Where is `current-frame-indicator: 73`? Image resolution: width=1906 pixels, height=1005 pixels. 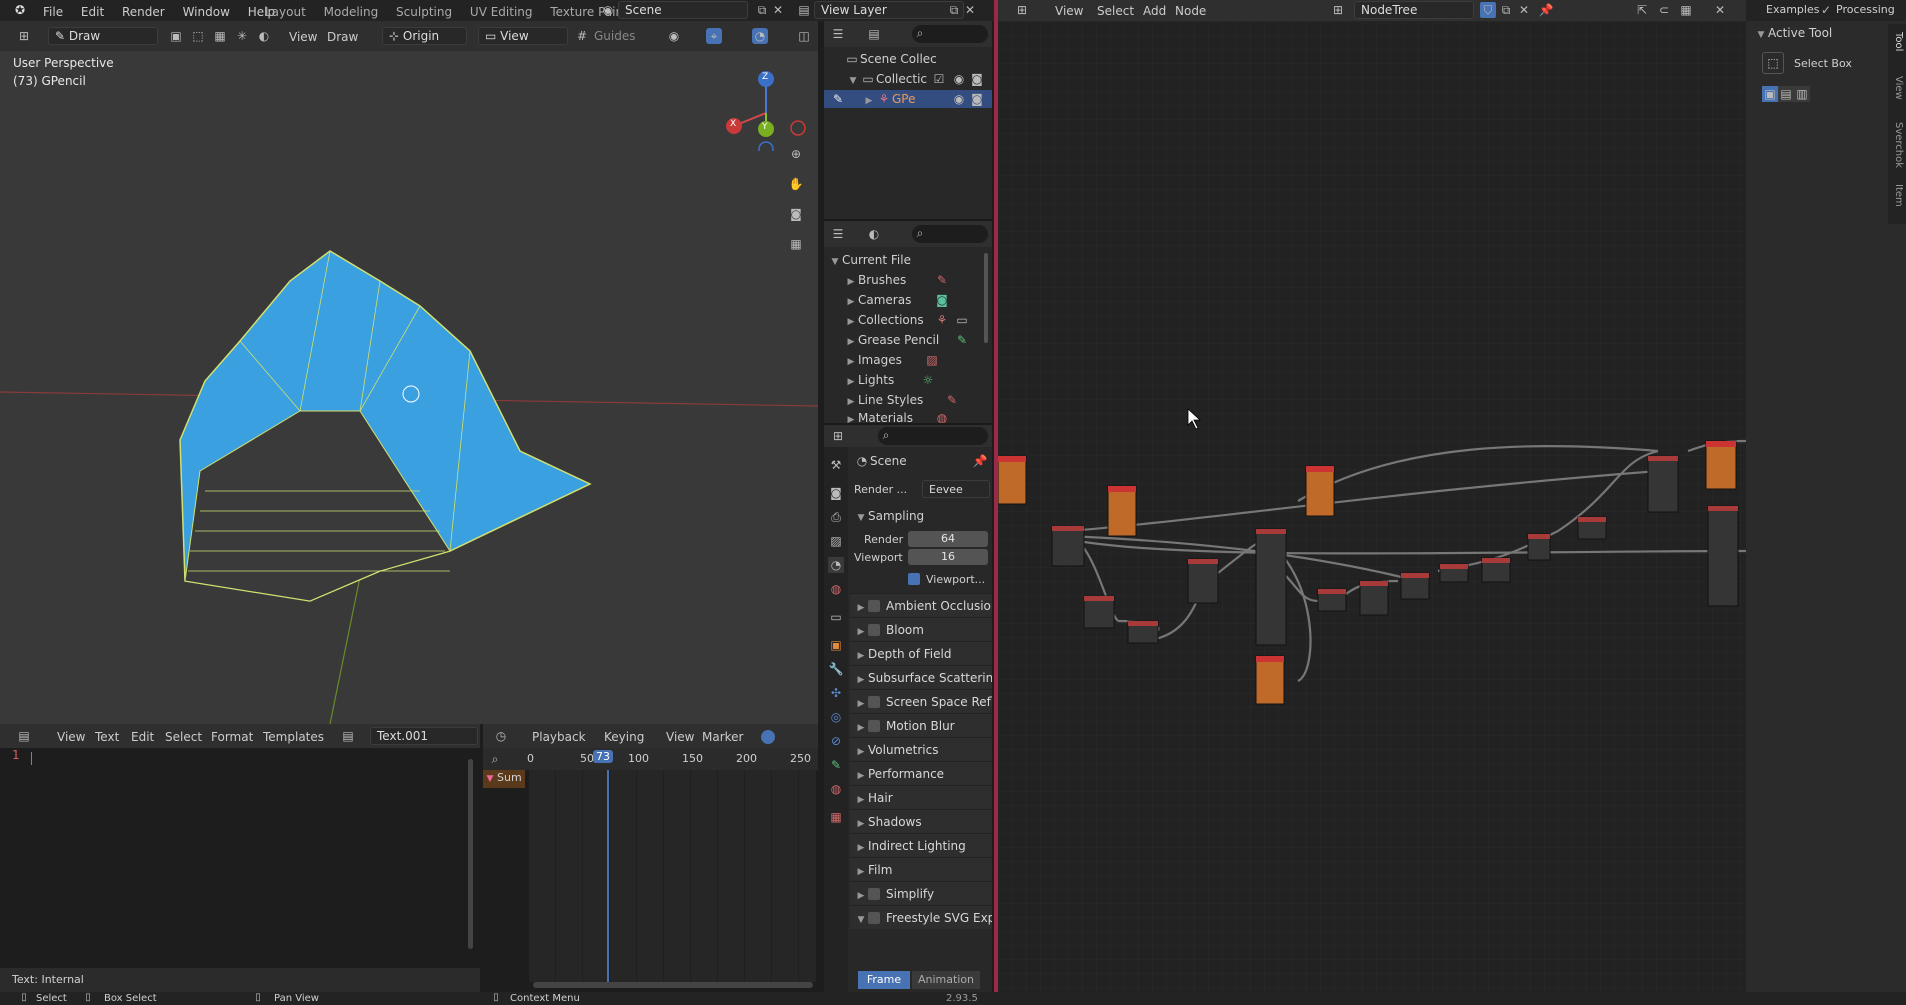 current-frame-indicator: 73 is located at coordinates (603, 756).